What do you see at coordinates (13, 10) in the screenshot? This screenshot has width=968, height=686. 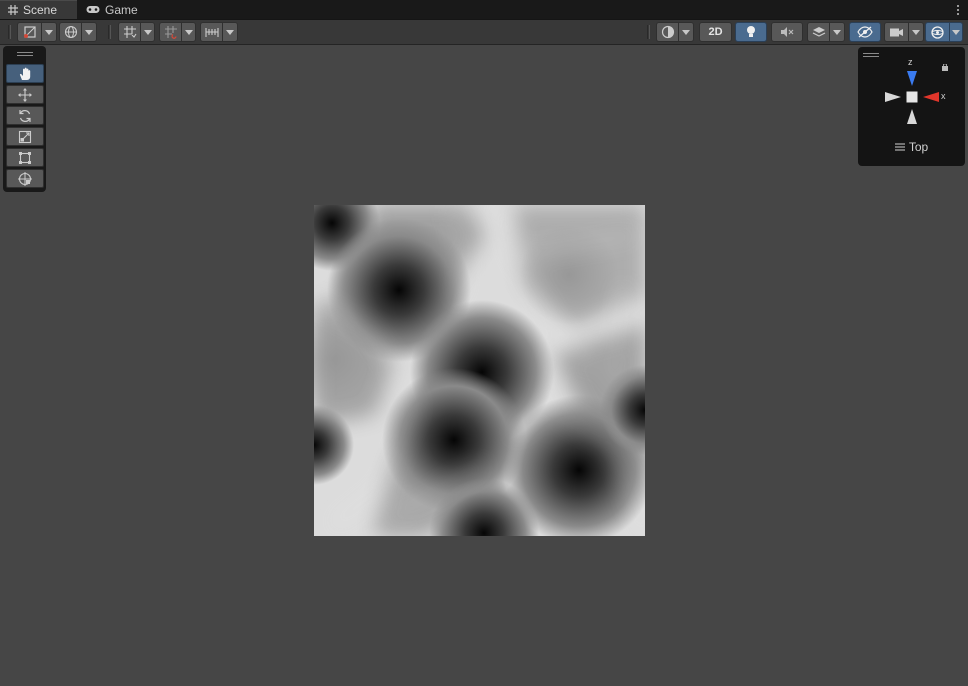 I see `grid-icon` at bounding box center [13, 10].